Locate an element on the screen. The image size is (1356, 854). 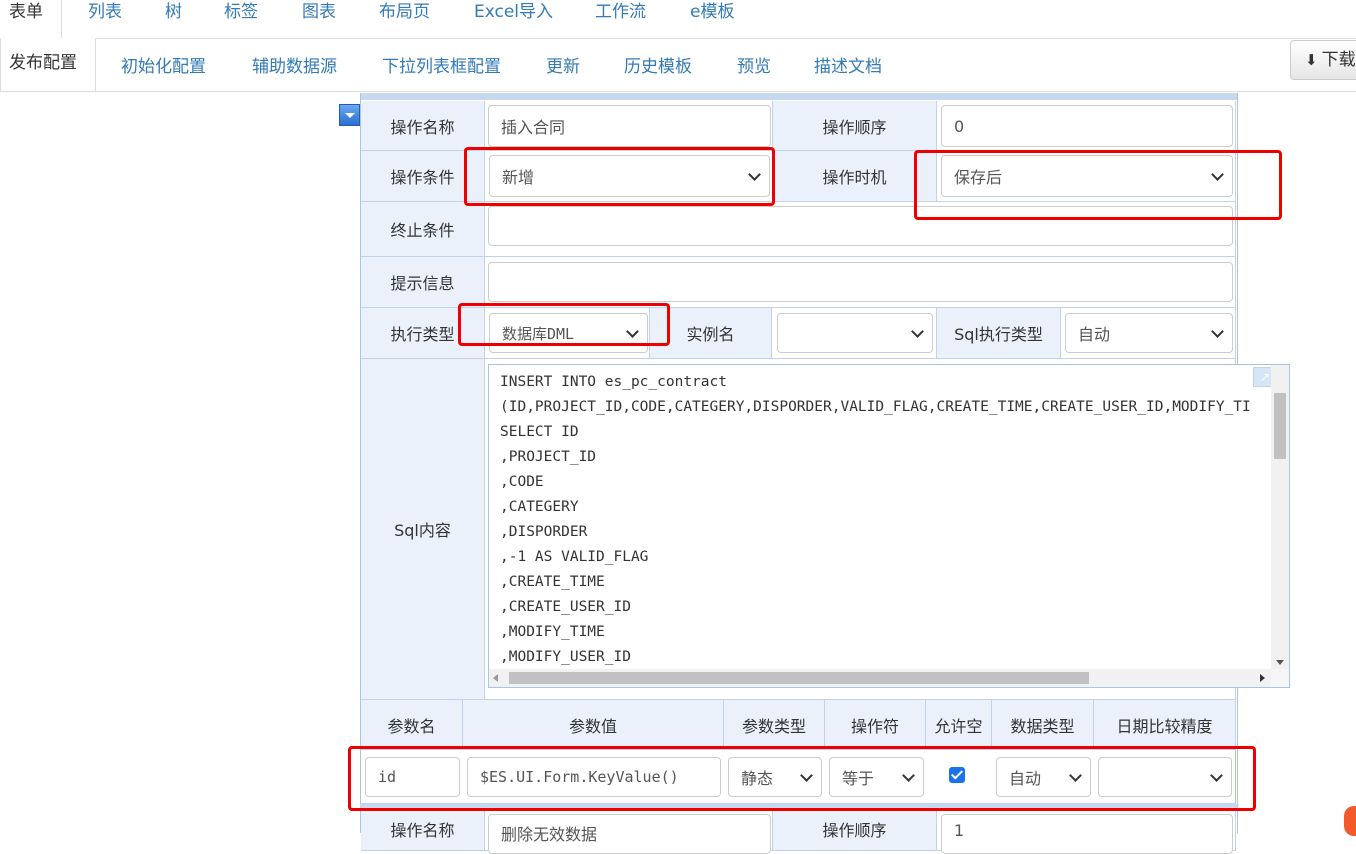
operator-header: 操作符 is located at coordinates (875, 725).